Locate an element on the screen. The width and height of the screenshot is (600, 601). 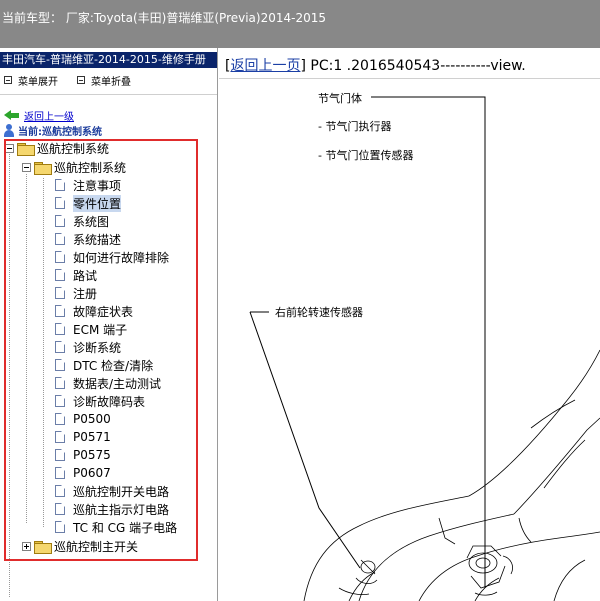
expand-all-label: 菜单展开 is located at coordinates (38, 82).